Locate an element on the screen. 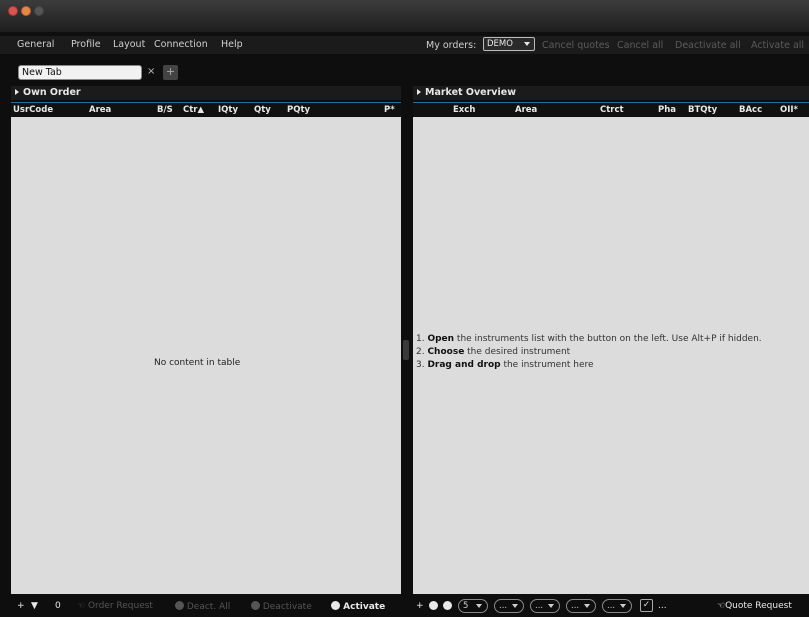 Image resolution: width=809 pixels, height=617 pixels. instruction-step-2: 2. Choose the desired instrument is located at coordinates (493, 352).